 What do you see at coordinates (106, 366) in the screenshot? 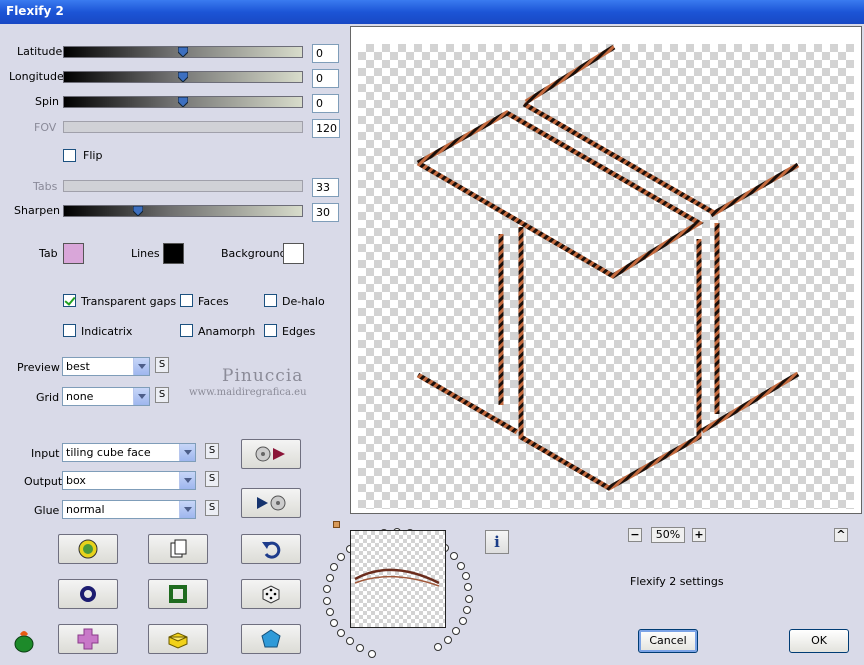
I see `preview-select: best` at bounding box center [106, 366].